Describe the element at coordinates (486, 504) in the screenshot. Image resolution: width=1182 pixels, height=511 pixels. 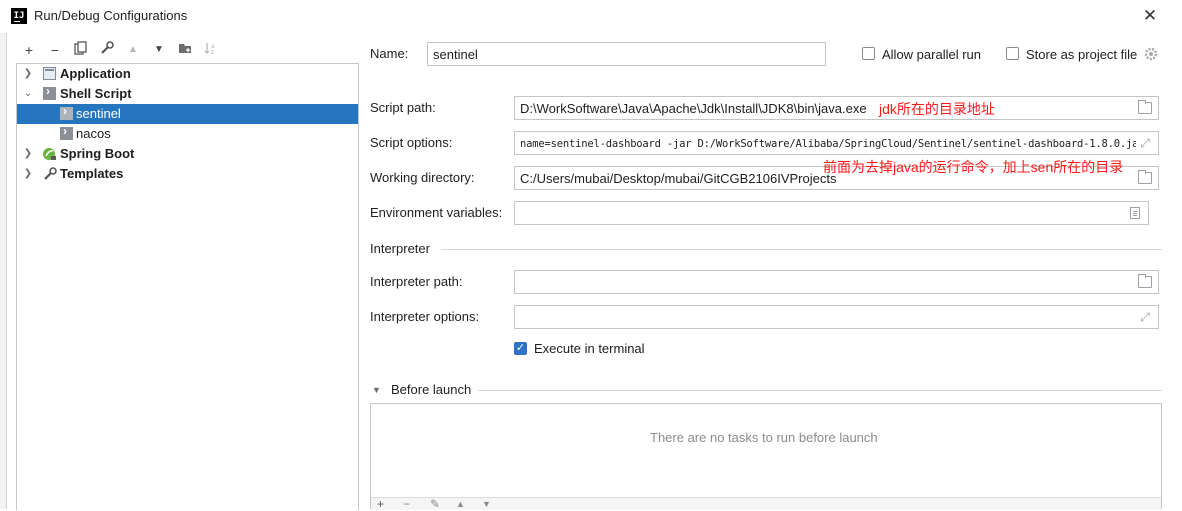
I see `move-task-down-button: ▼` at that location.